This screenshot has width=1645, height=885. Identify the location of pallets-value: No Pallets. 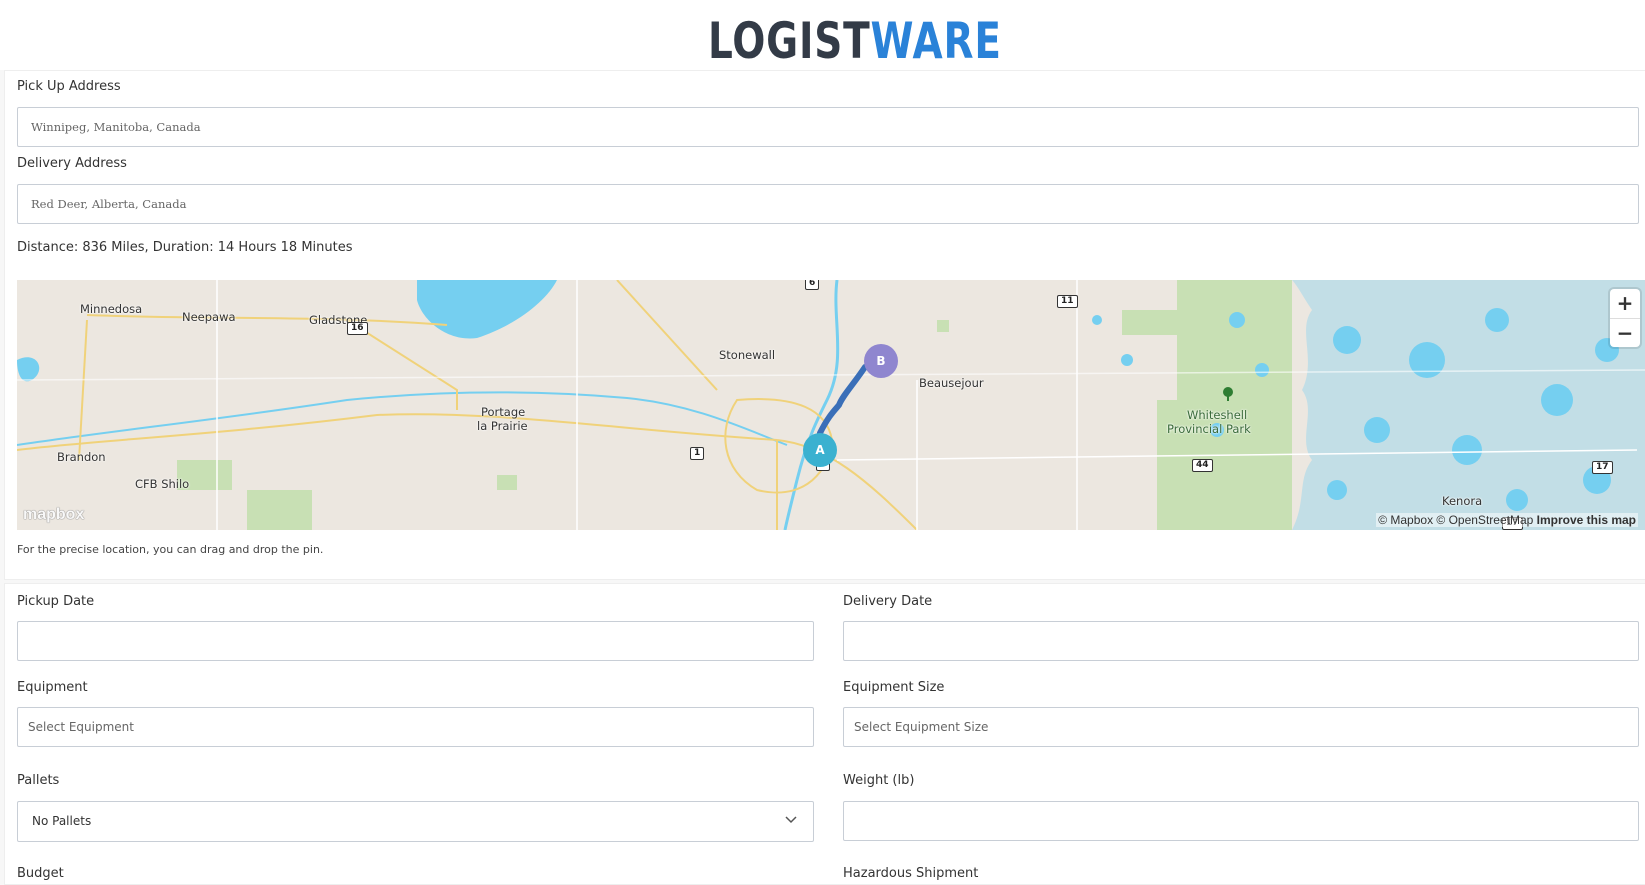
(62, 821).